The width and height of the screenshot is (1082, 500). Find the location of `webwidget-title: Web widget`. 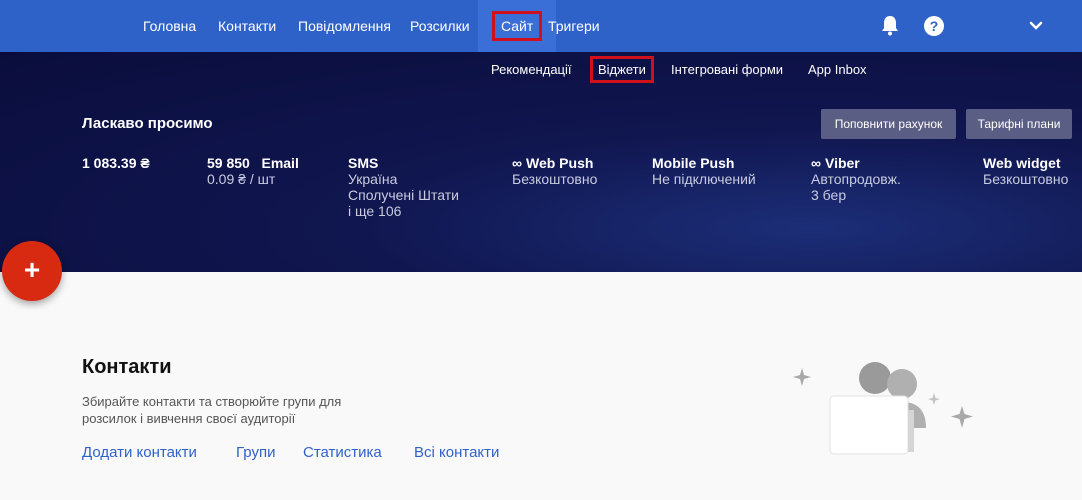

webwidget-title: Web widget is located at coordinates (1022, 163).